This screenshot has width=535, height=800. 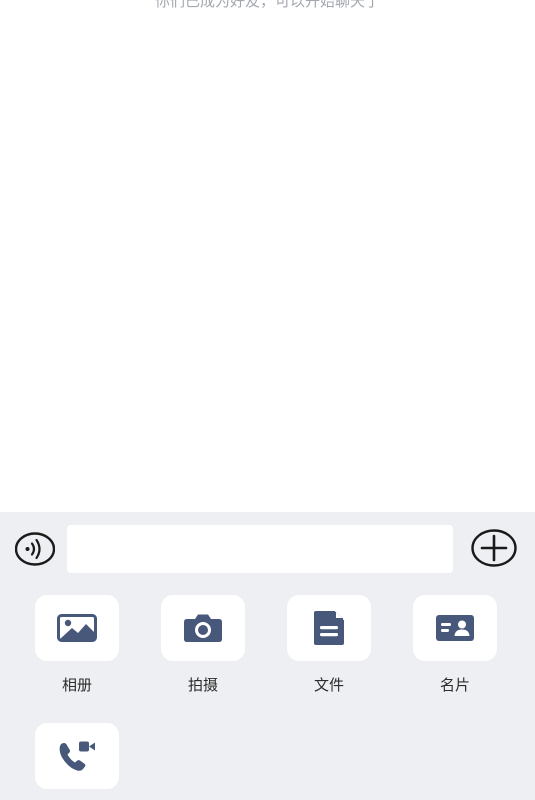 I want to click on tool-album: 相册, so click(x=77, y=645).